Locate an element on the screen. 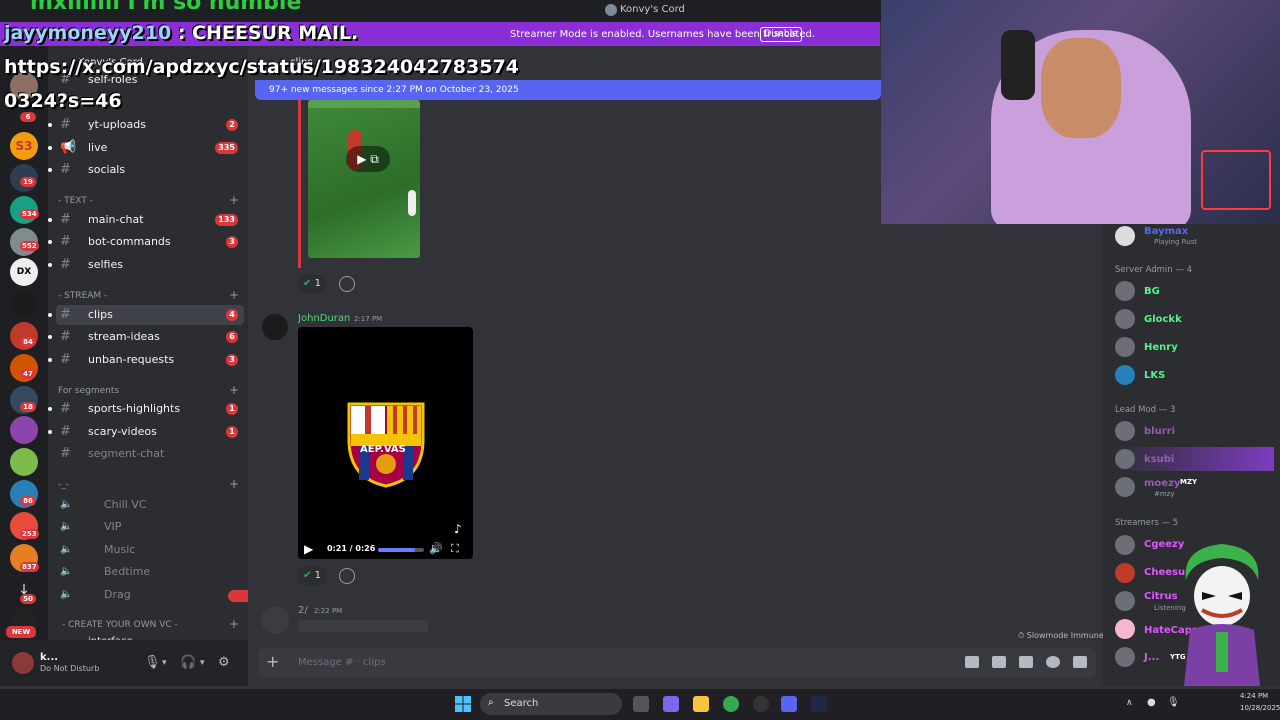 This screenshot has height=720, width=1280. channel-selfies: # selfies is located at coordinates (146, 265).